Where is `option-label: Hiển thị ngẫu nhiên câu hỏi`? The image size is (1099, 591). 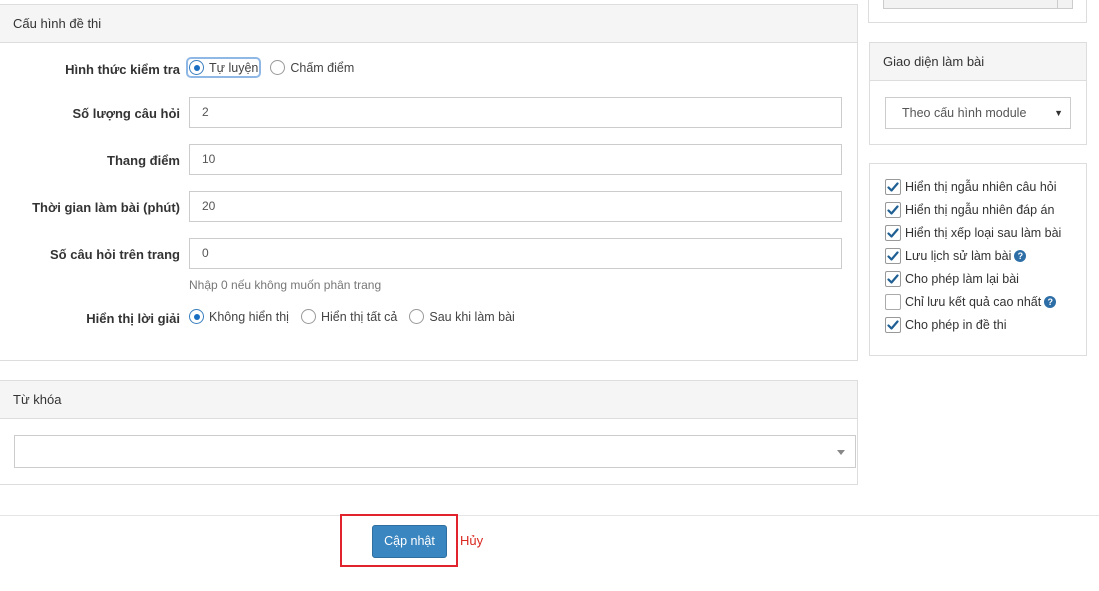
option-label: Hiển thị ngẫu nhiên câu hỏi is located at coordinates (981, 187).